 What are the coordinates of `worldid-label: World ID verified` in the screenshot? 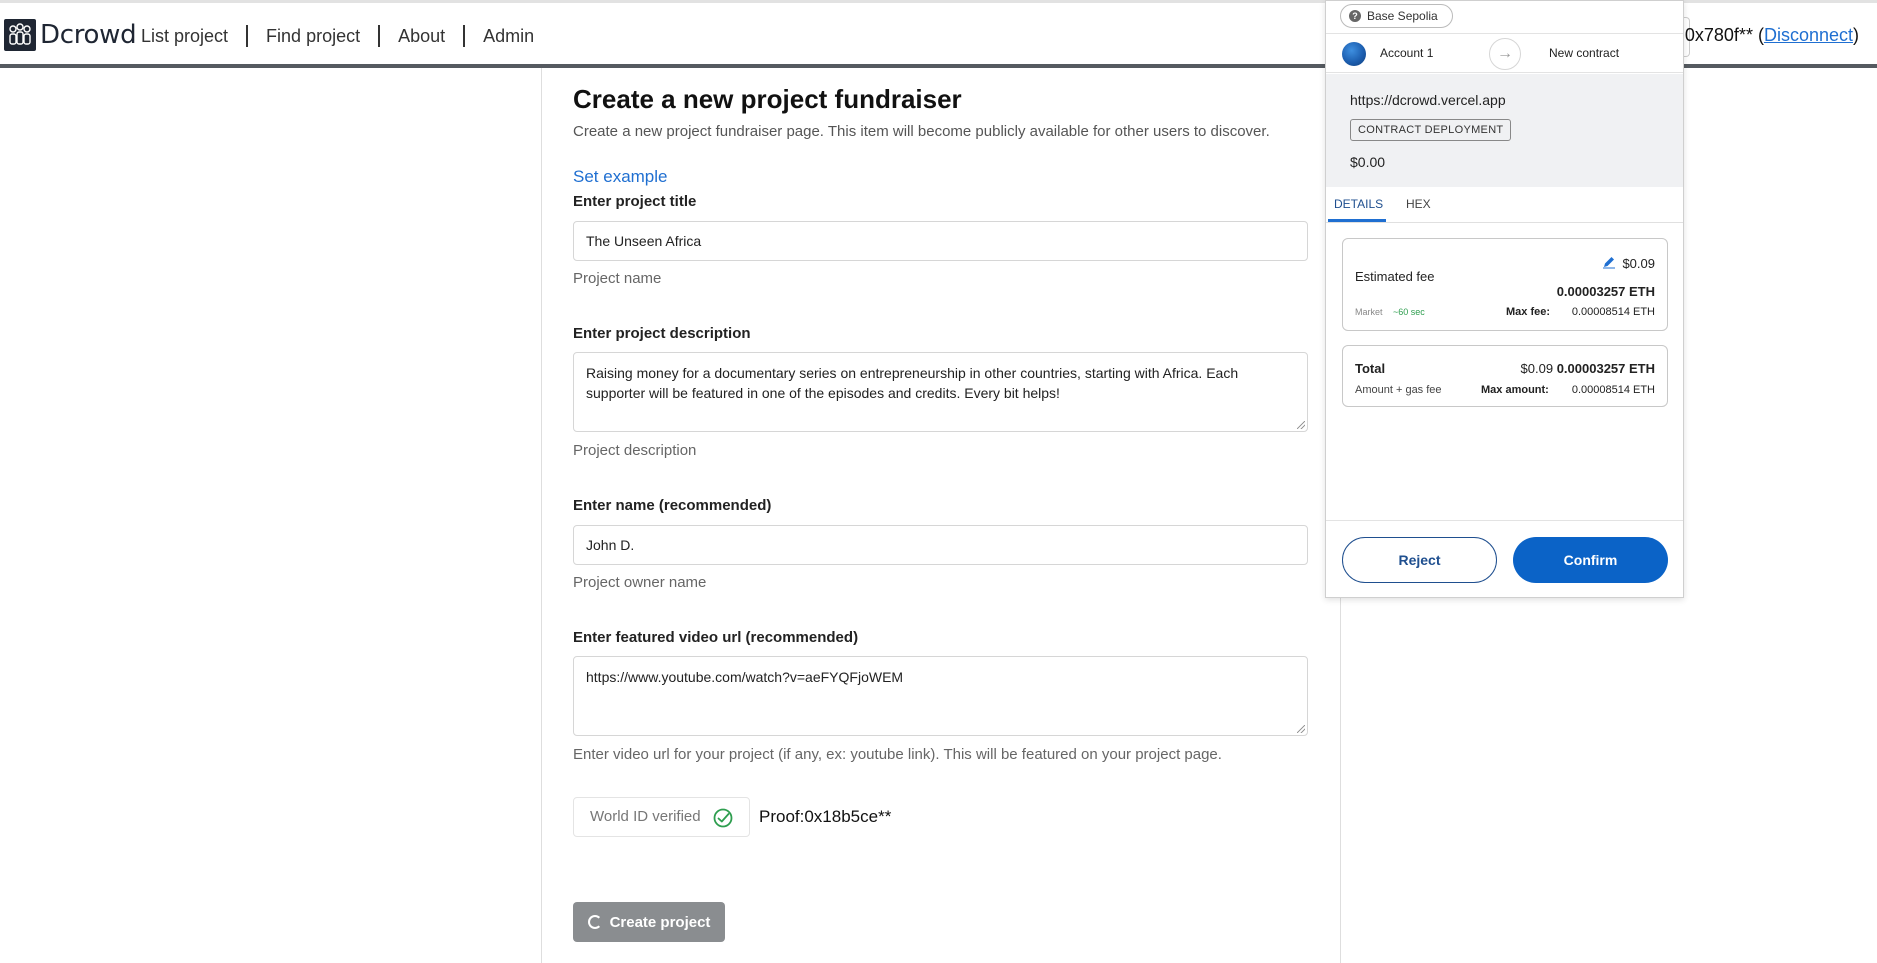 It's located at (645, 816).